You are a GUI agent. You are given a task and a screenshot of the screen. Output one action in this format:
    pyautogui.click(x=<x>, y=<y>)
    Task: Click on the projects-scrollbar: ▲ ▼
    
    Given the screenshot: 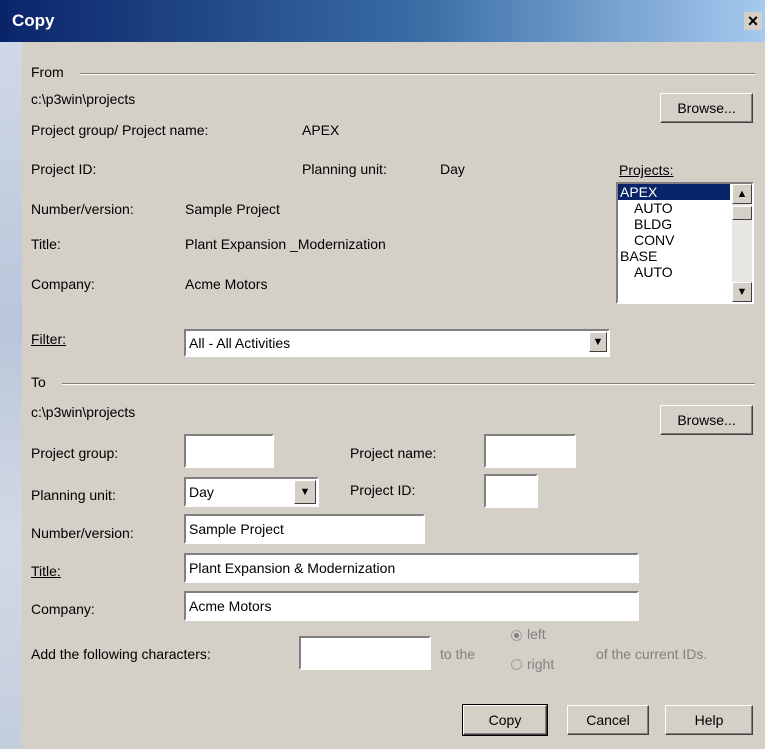 What is the action you would take?
    pyautogui.click(x=742, y=243)
    